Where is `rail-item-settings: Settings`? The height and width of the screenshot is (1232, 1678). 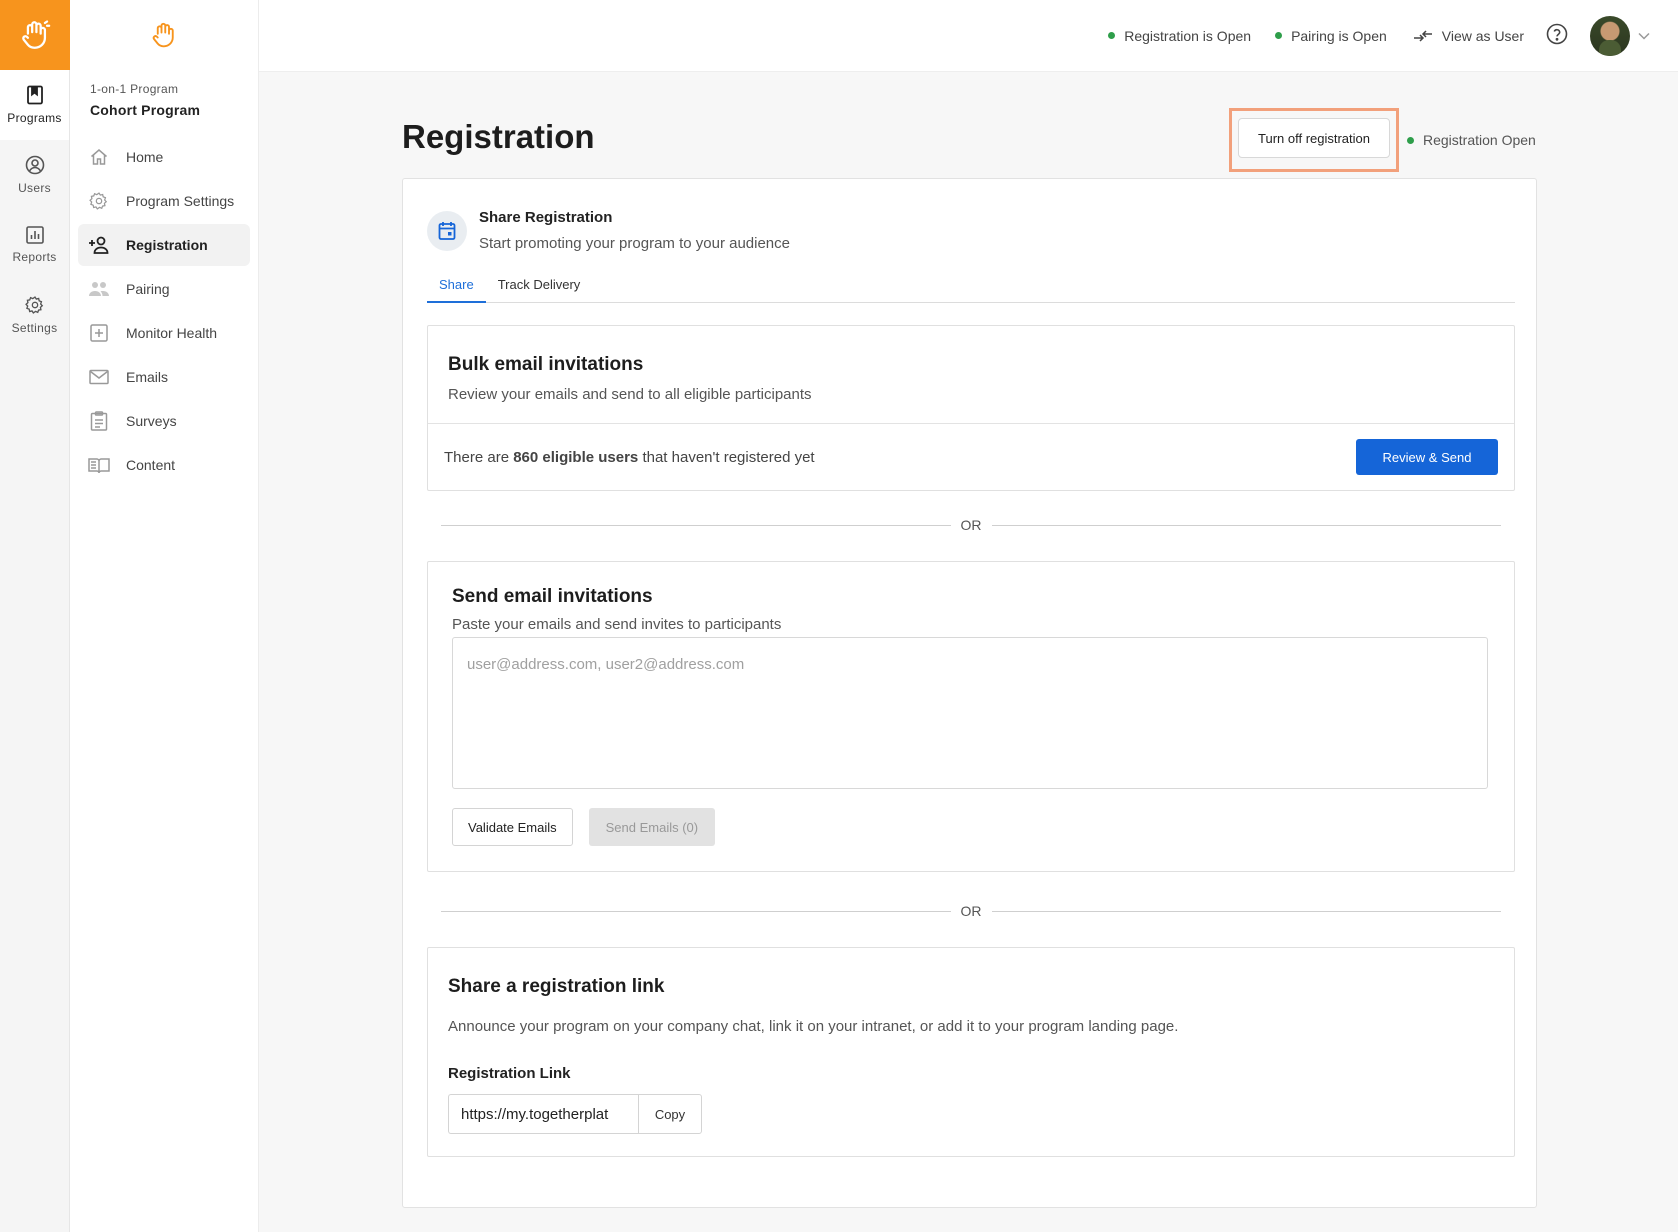
rail-item-settings: Settings is located at coordinates (34, 315).